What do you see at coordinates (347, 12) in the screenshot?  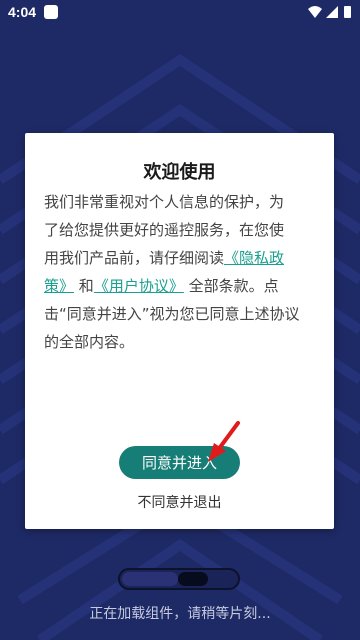 I see `battery-icon` at bounding box center [347, 12].